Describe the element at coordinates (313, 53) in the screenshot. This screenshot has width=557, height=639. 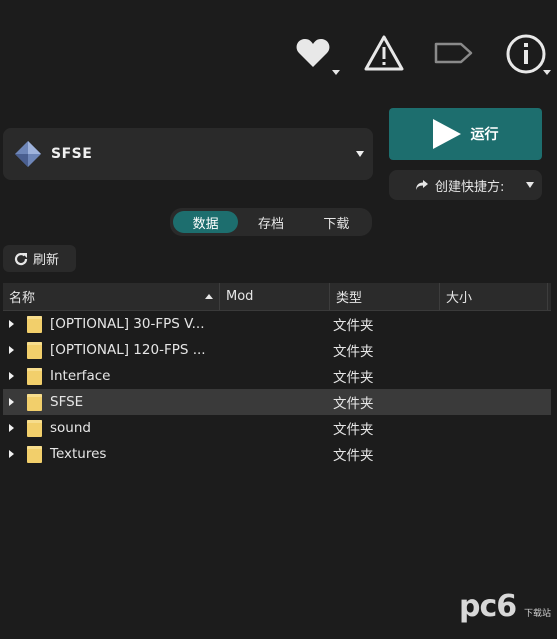
I see `heart-icon` at that location.